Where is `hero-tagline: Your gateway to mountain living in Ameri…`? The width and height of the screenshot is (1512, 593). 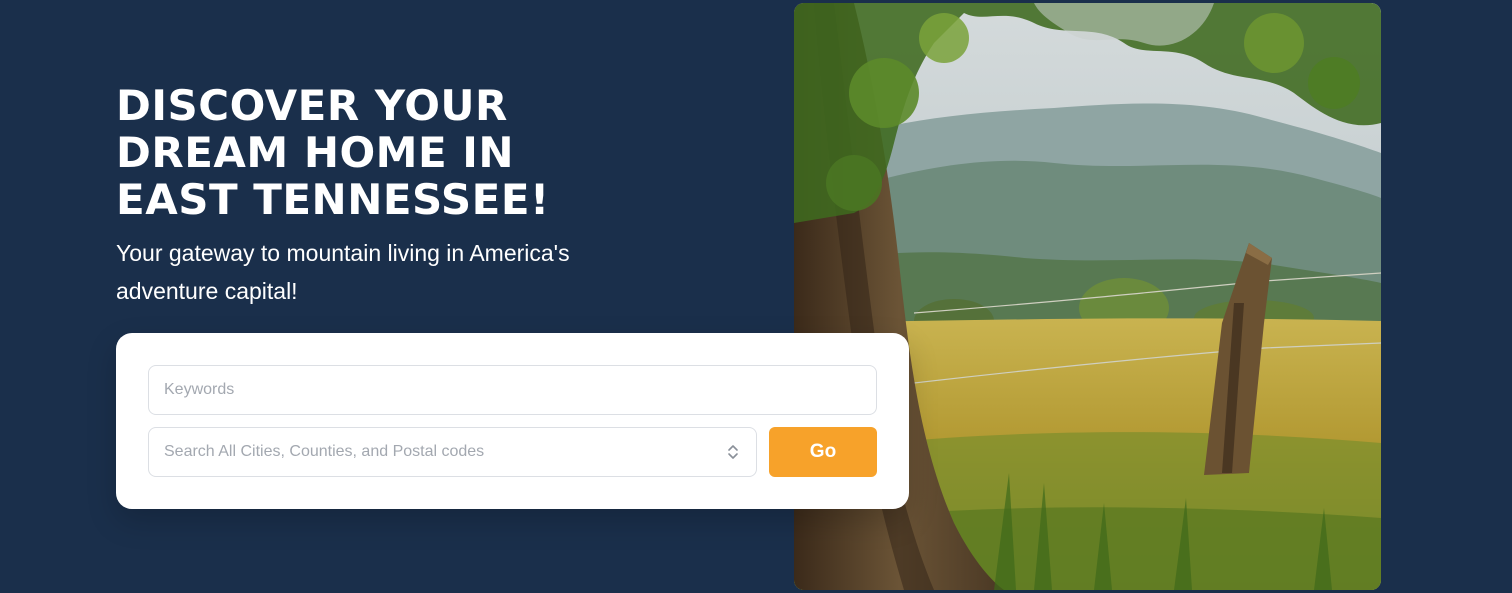
hero-tagline: Your gateway to mountain living in Ameri… is located at coordinates (343, 272).